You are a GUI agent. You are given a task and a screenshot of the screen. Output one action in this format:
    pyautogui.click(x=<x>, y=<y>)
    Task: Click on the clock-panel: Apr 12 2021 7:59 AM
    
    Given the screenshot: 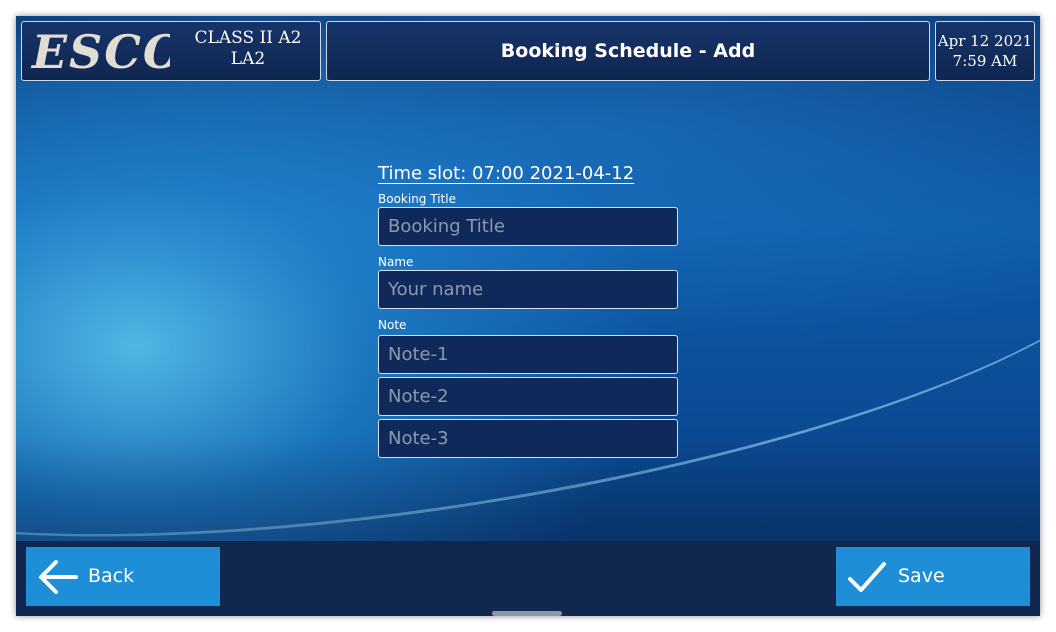 What is the action you would take?
    pyautogui.click(x=985, y=51)
    